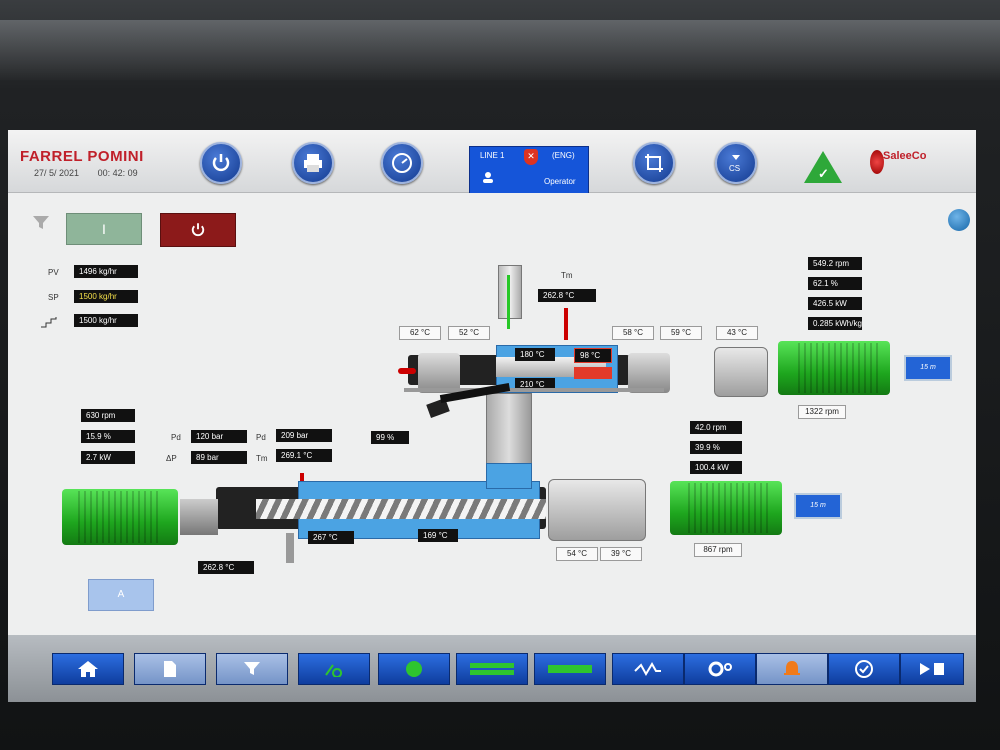 This screenshot has height=750, width=1000. What do you see at coordinates (508, 302) in the screenshot?
I see `feed-stream` at bounding box center [508, 302].